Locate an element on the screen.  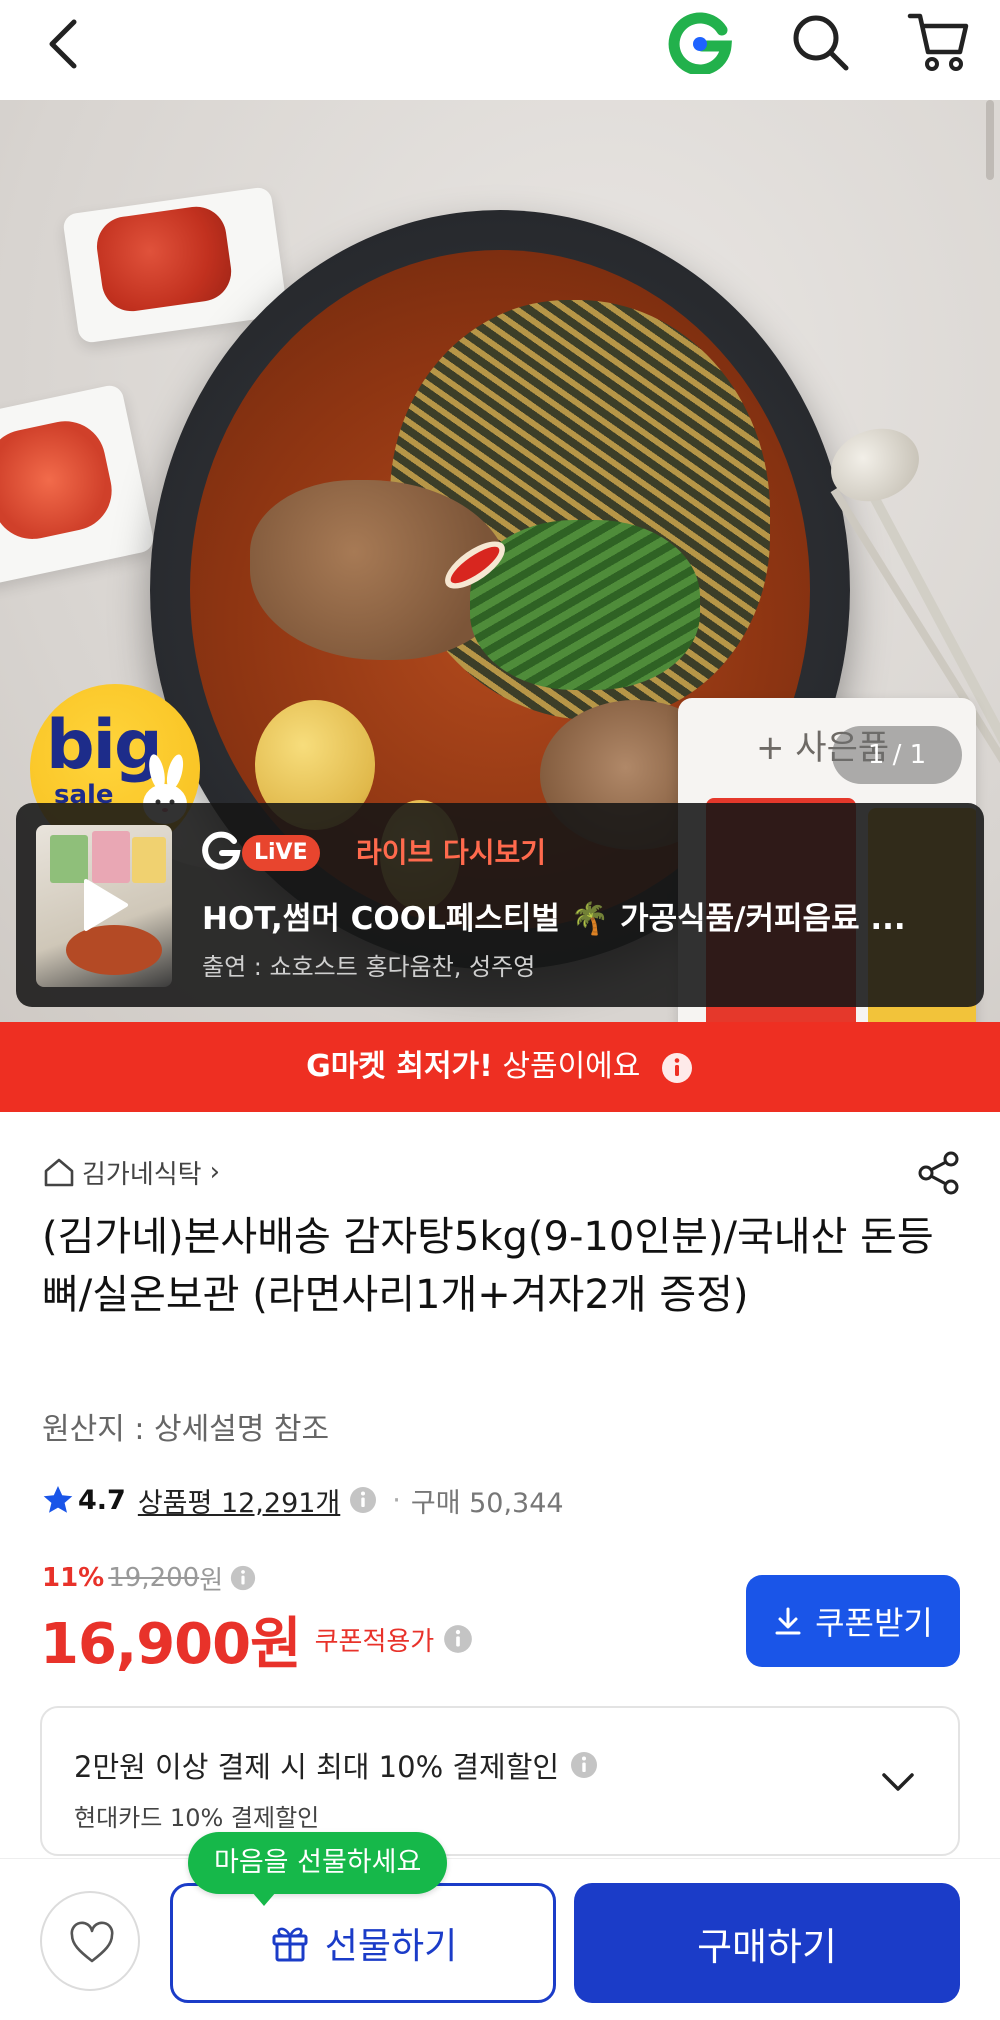
payment-discount-text: 2만원 이상 결제 시 최대 10% 결제할인 is located at coordinates (317, 1767).